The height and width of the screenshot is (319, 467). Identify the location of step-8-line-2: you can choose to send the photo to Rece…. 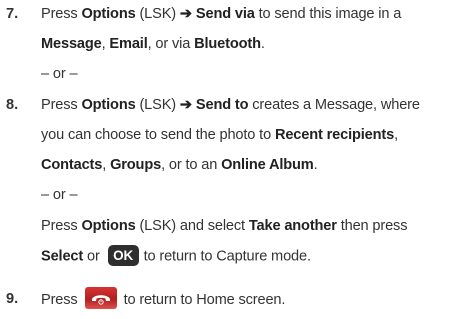
(219, 135).